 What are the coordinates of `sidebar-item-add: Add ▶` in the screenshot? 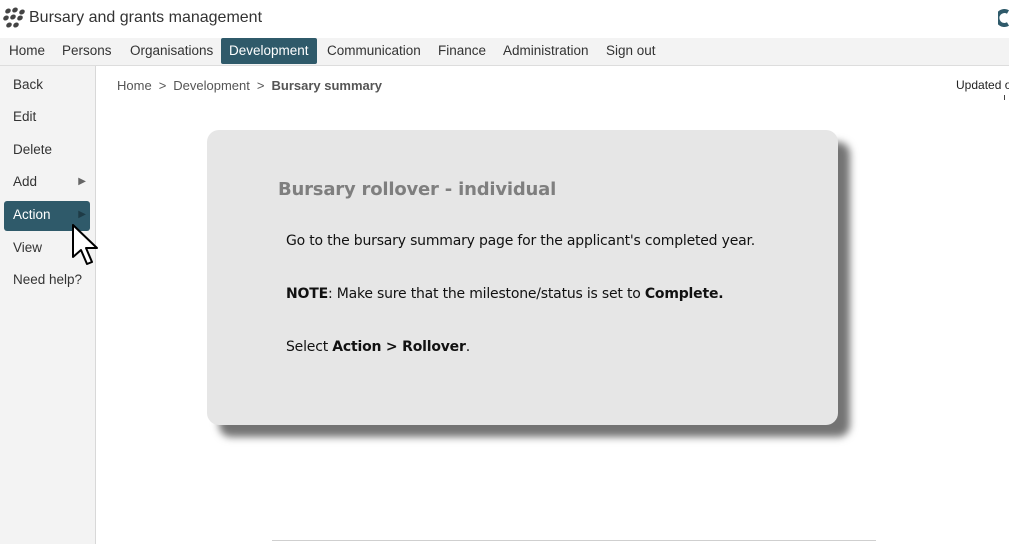 It's located at (47, 183).